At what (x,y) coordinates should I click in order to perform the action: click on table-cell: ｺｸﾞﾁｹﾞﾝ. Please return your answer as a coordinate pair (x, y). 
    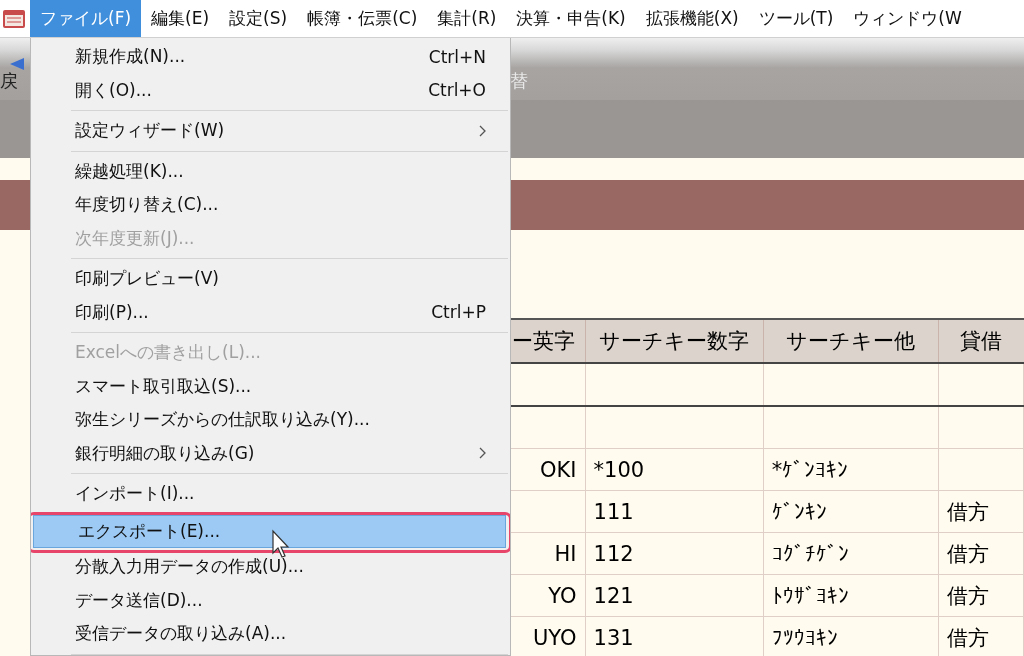
    Looking at the image, I should click on (851, 553).